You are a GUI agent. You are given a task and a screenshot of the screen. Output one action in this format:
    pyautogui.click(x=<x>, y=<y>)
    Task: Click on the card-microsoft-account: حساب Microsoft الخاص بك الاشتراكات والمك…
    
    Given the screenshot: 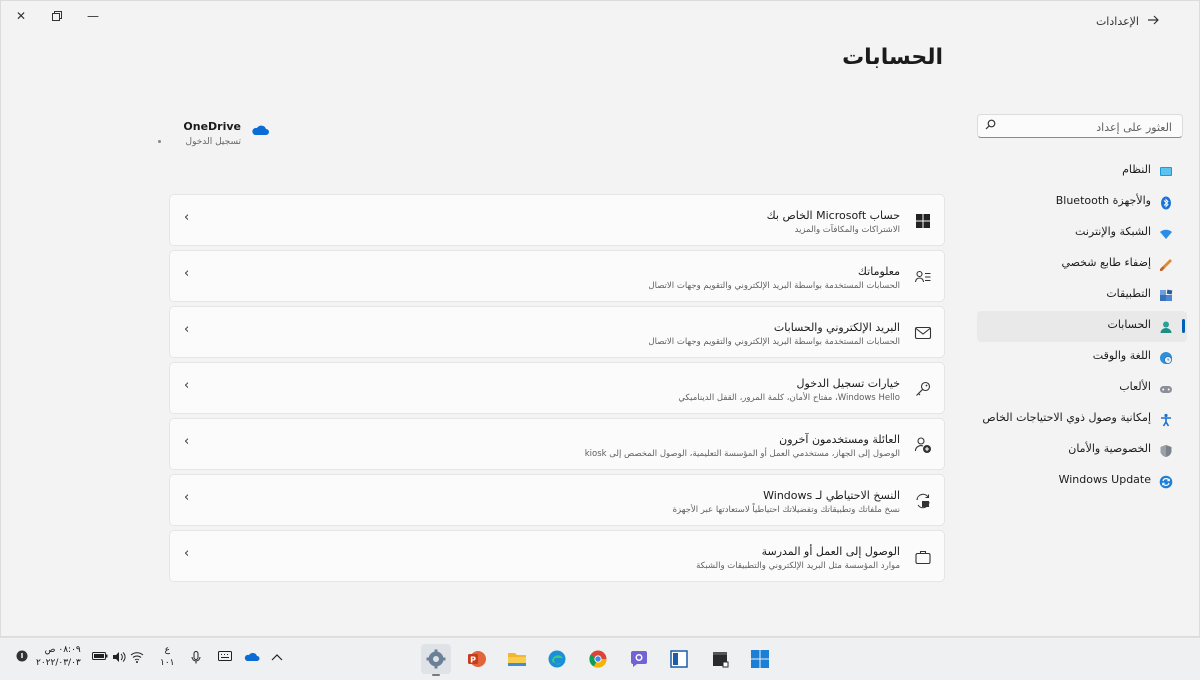 What is the action you would take?
    pyautogui.click(x=557, y=220)
    